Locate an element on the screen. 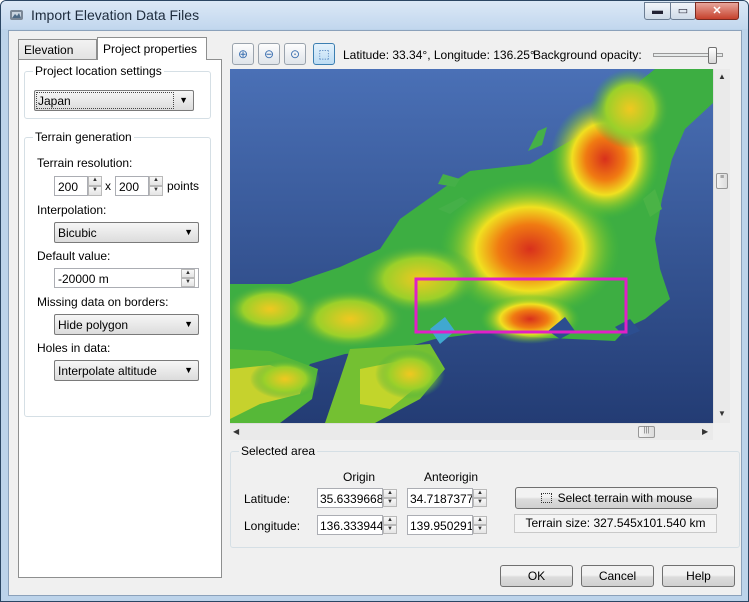 This screenshot has width=749, height=602. lat-origin-input: 35.6339668 is located at coordinates (350, 498).